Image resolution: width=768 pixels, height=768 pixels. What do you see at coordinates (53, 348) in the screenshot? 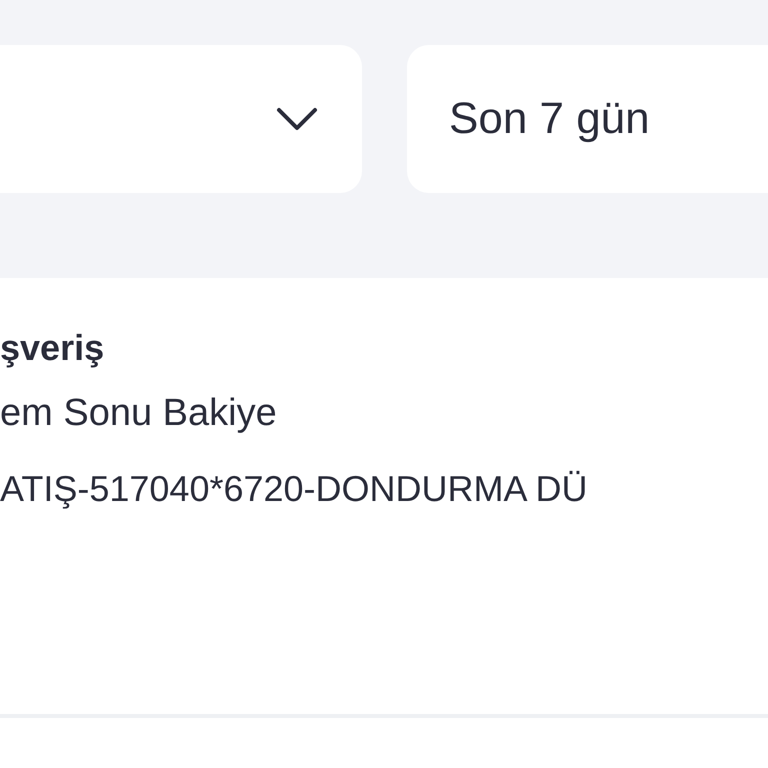
I see `transaction-title: şveriş` at bounding box center [53, 348].